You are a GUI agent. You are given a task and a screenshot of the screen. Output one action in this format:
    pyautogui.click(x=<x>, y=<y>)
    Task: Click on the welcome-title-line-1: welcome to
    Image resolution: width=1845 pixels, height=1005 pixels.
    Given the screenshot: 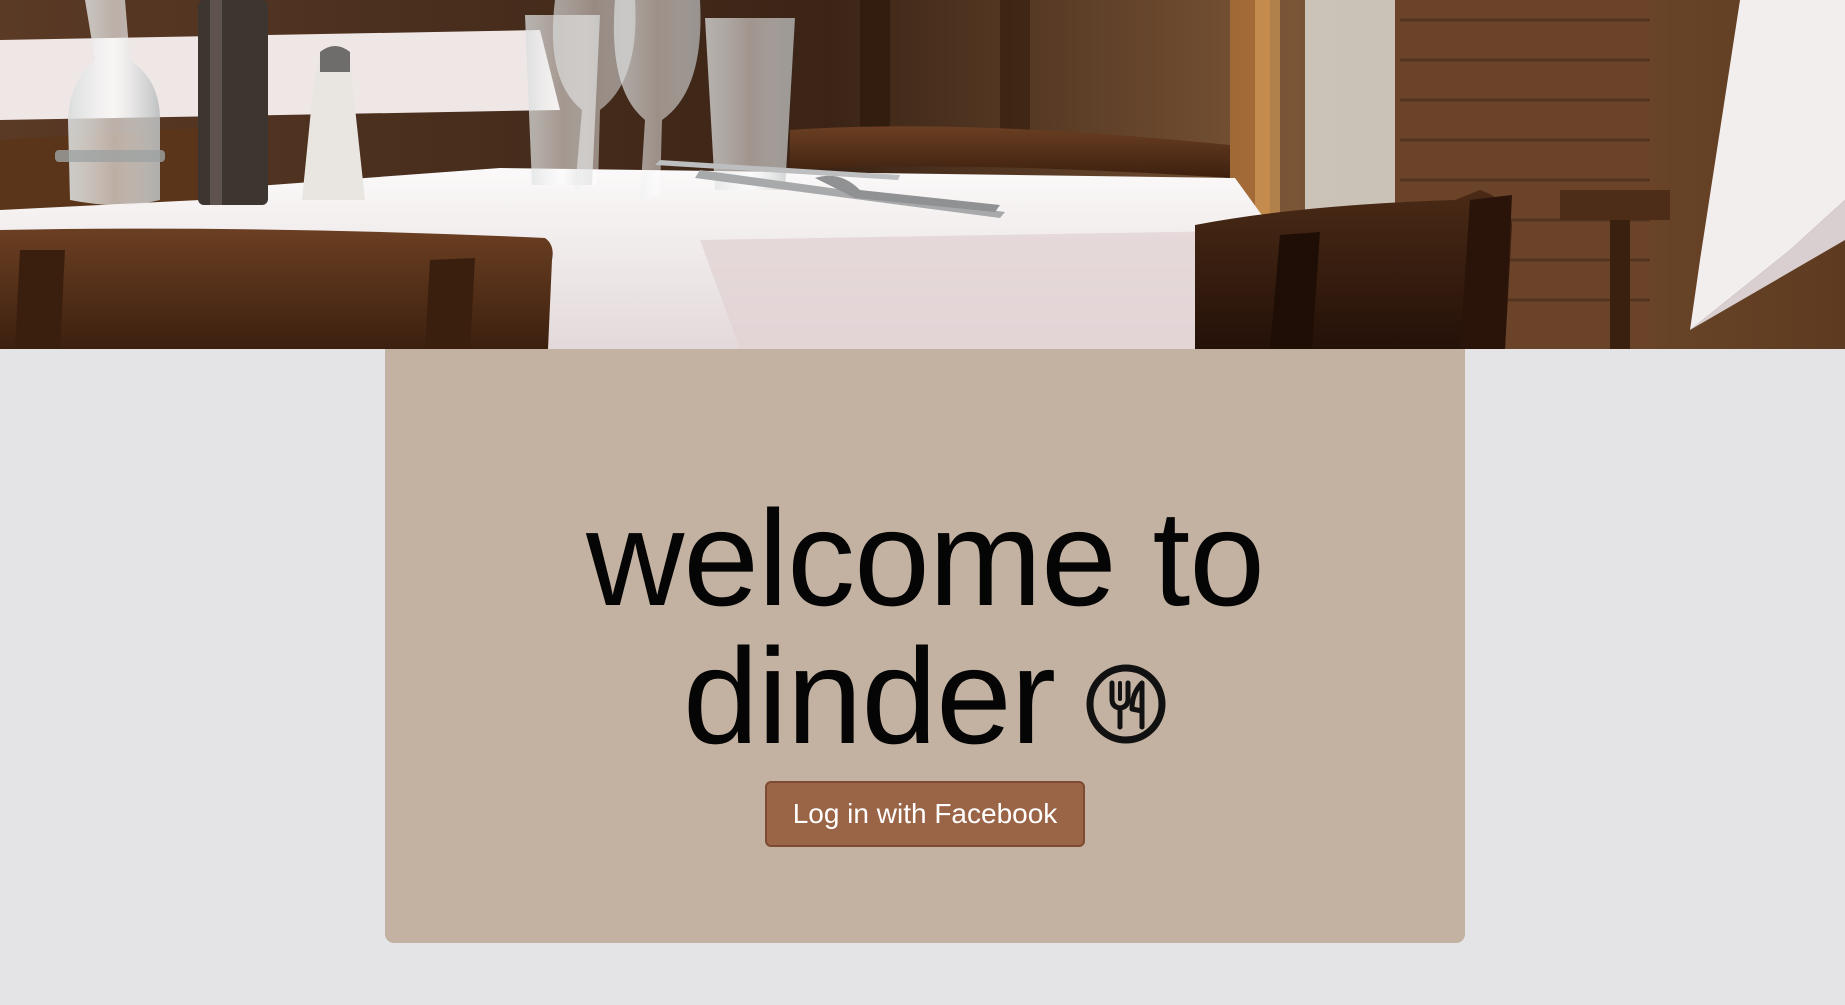 What is the action you would take?
    pyautogui.click(x=925, y=558)
    